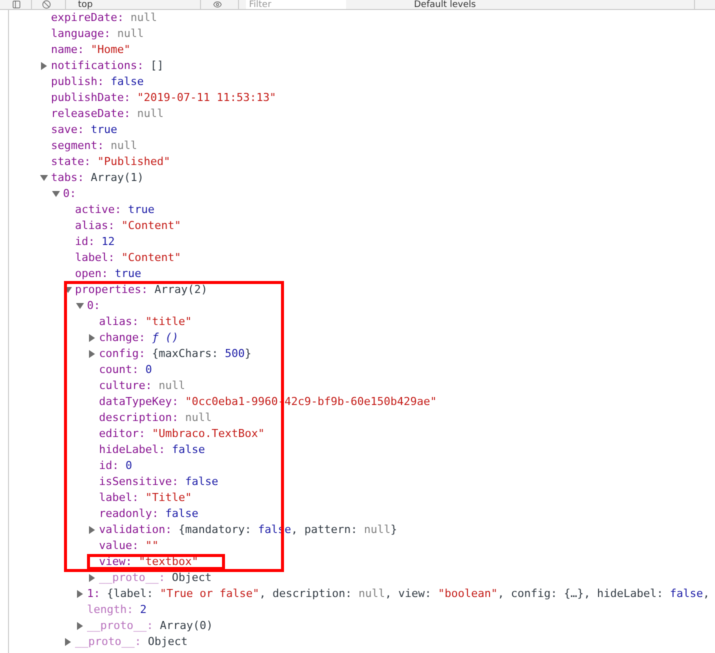 This screenshot has height=653, width=715. Describe the element at coordinates (145, 322) in the screenshot. I see `property-line: alias: "title"` at that location.